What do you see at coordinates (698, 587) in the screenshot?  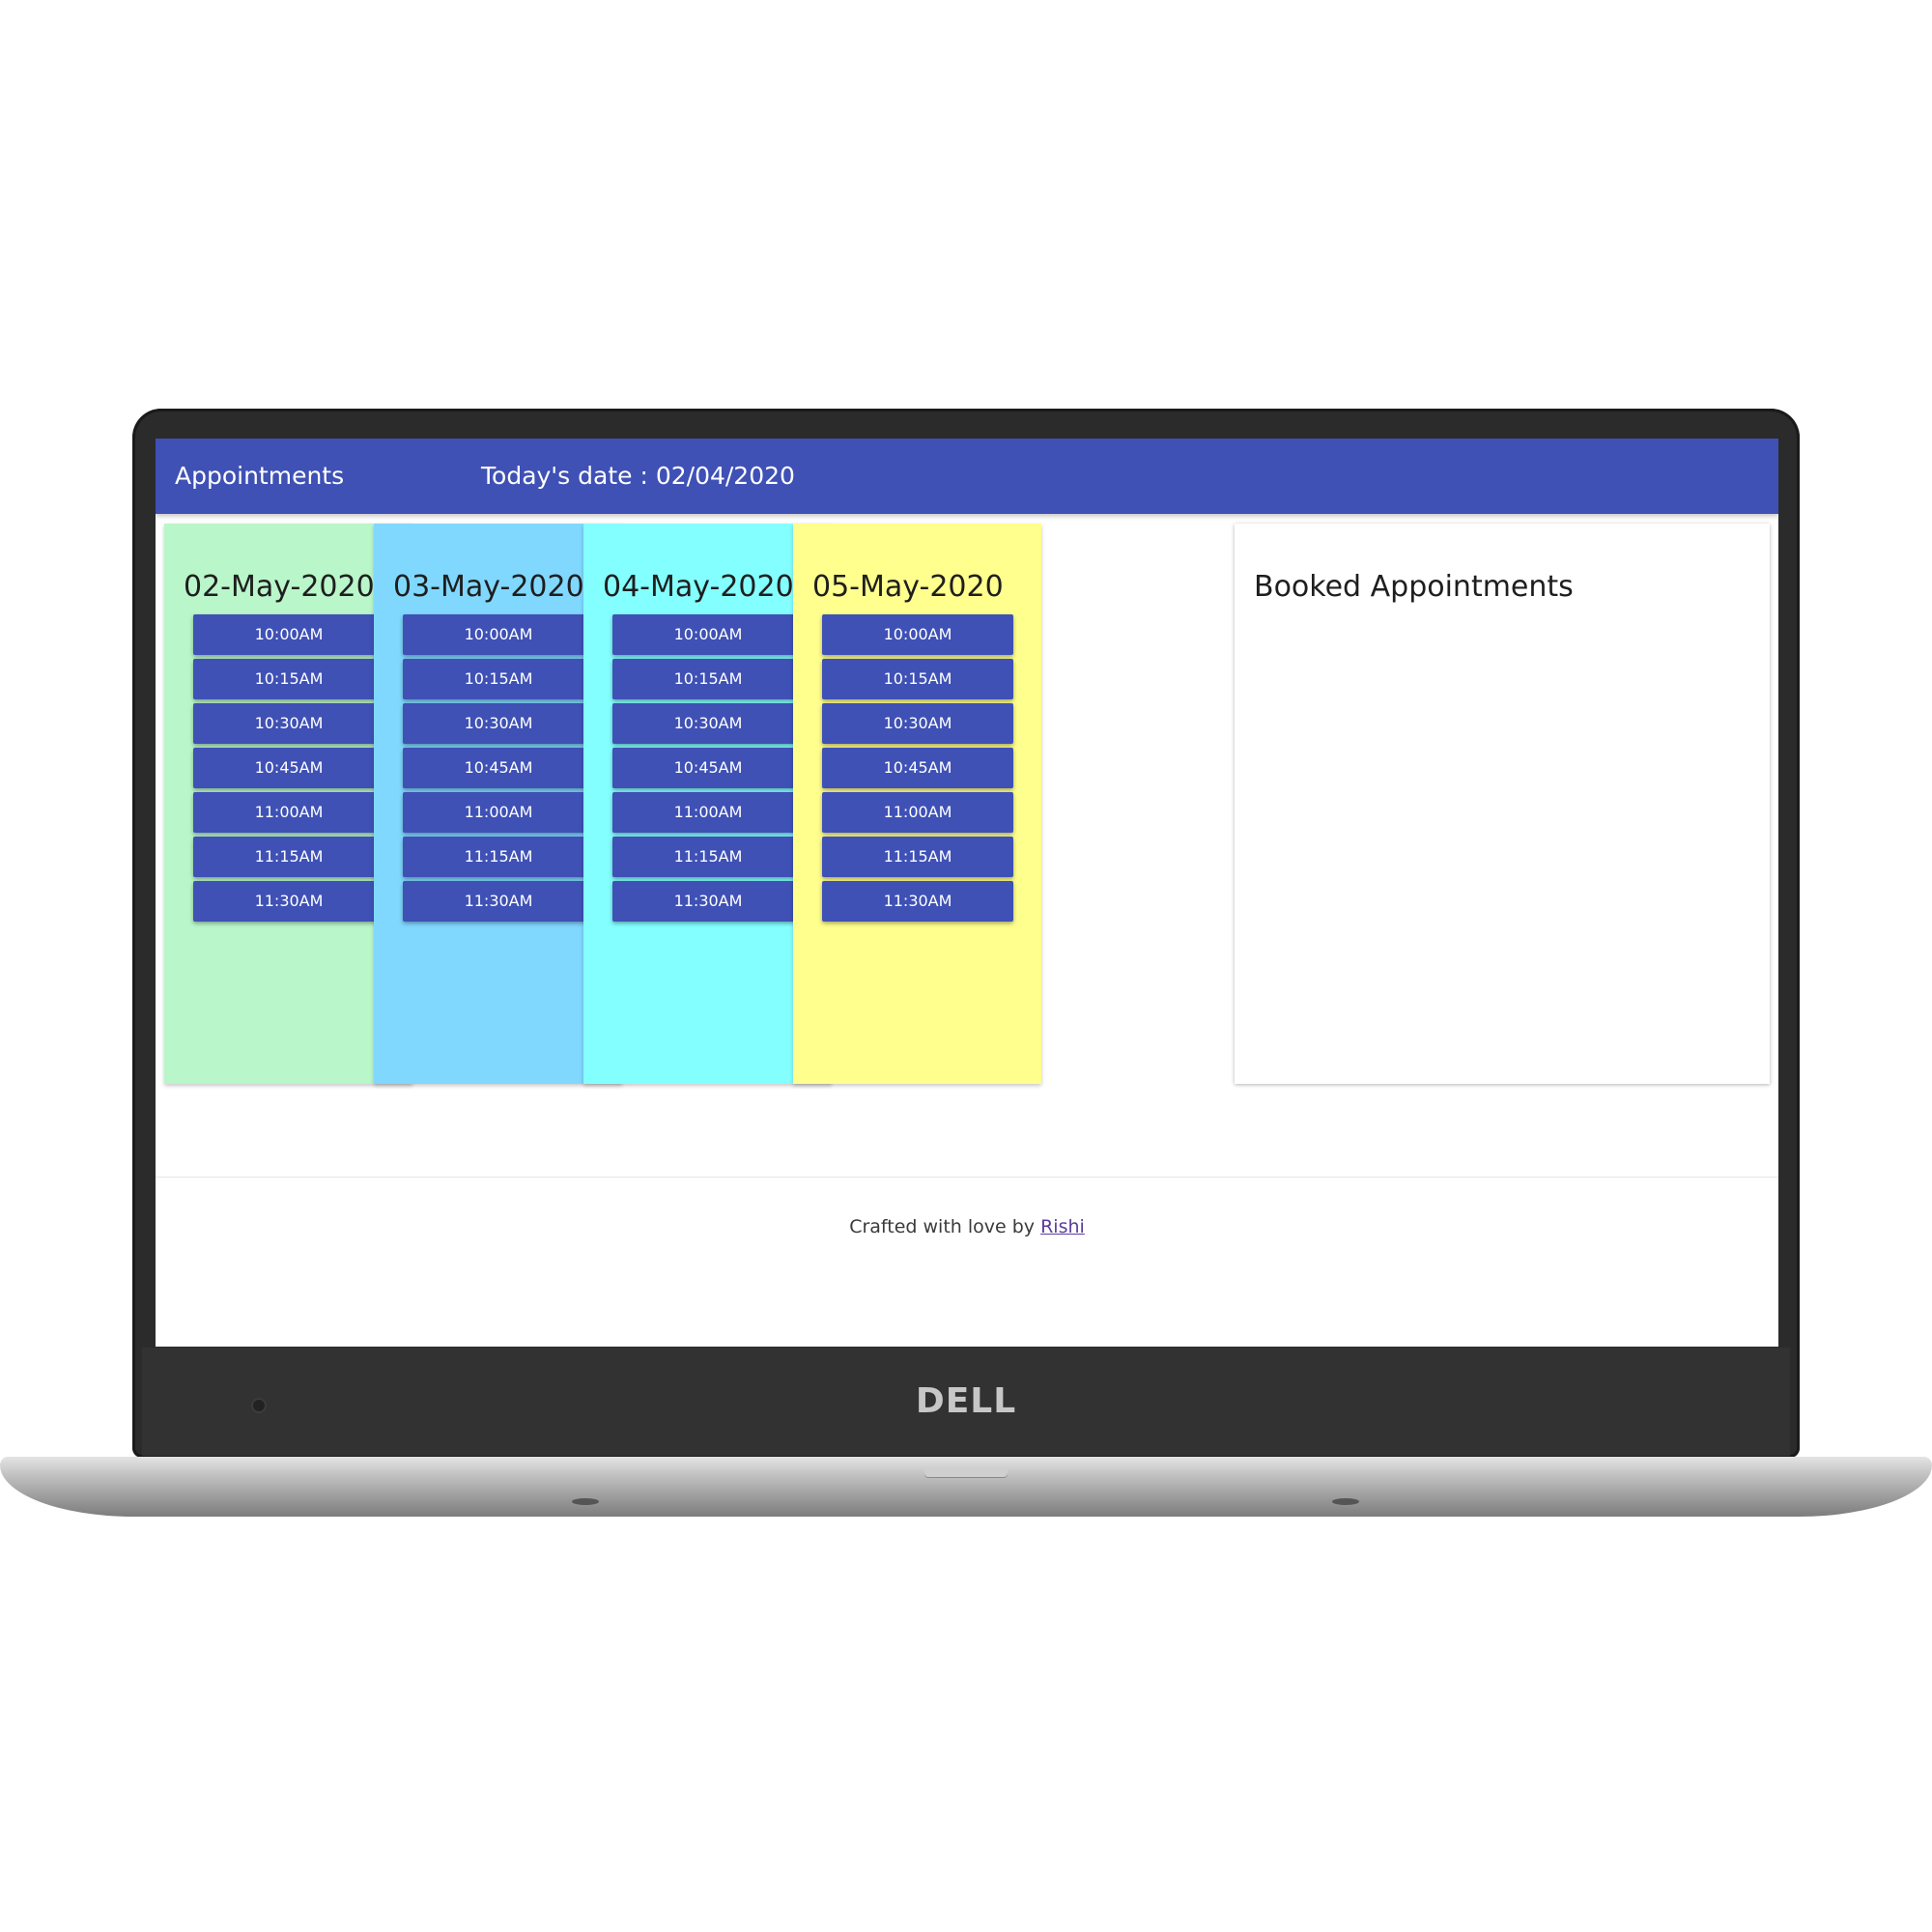 I see `day-date-title: 04-May-2020` at bounding box center [698, 587].